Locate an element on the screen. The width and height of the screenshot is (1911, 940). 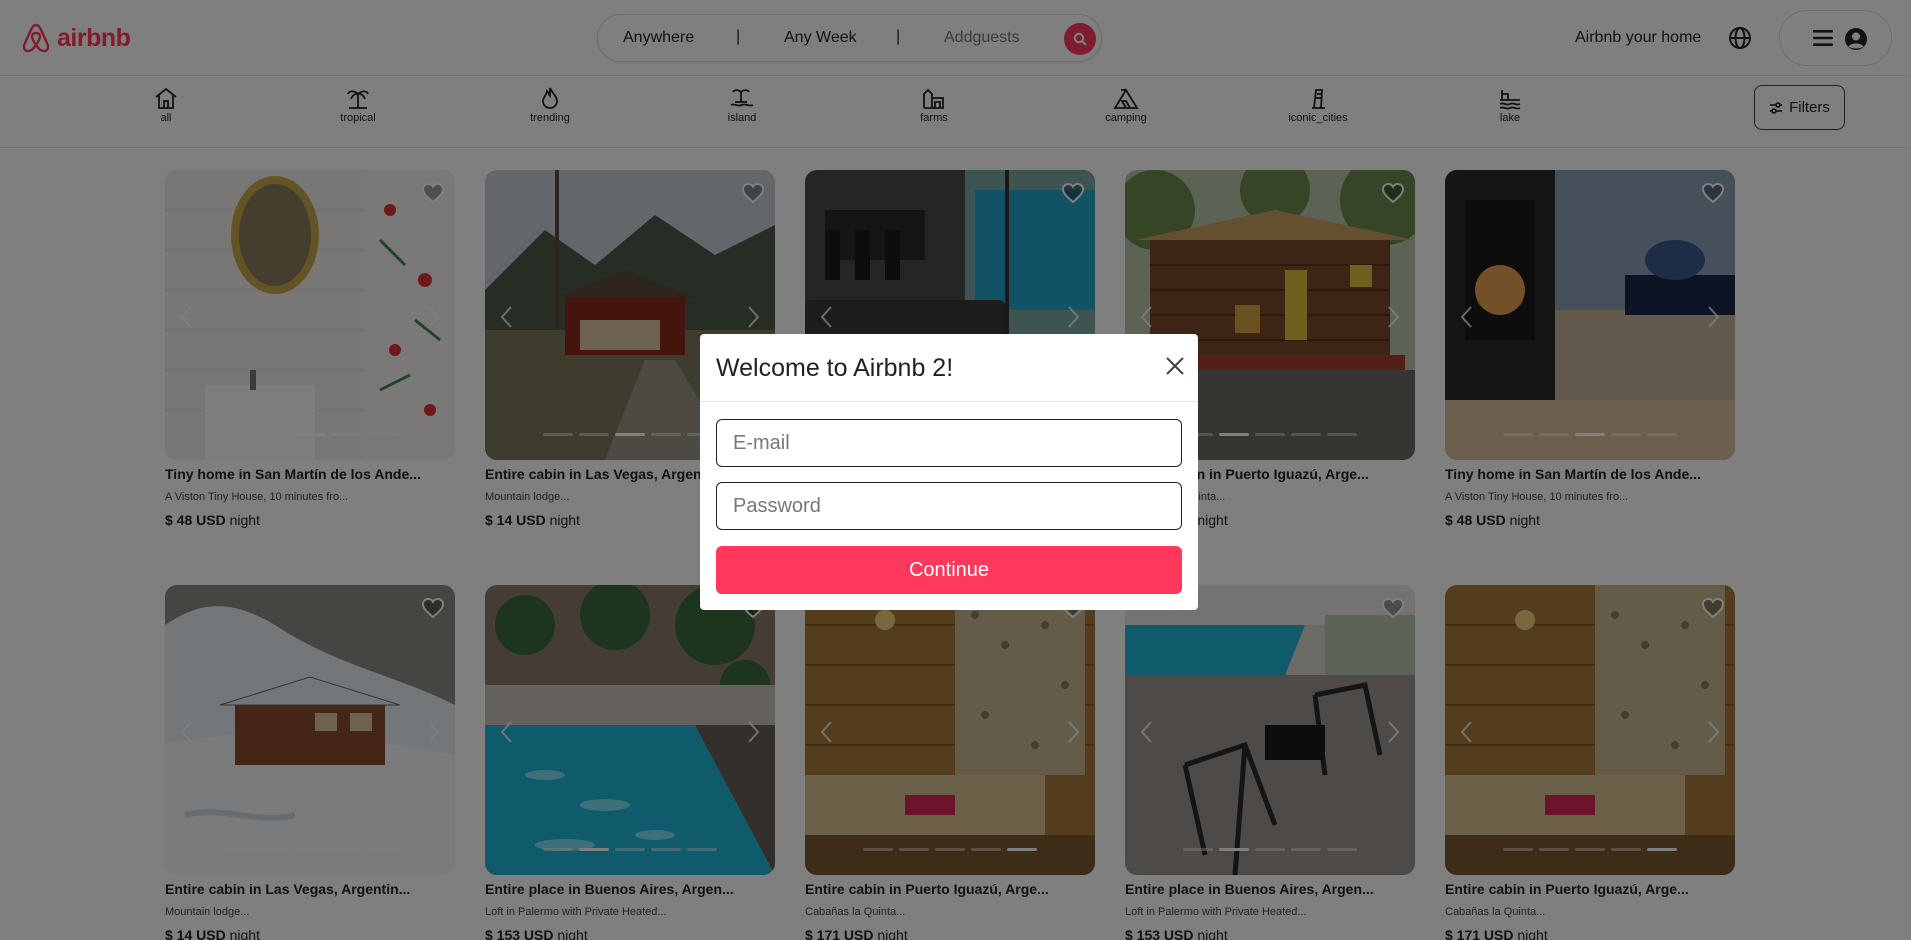
close-icon is located at coordinates (1175, 366).